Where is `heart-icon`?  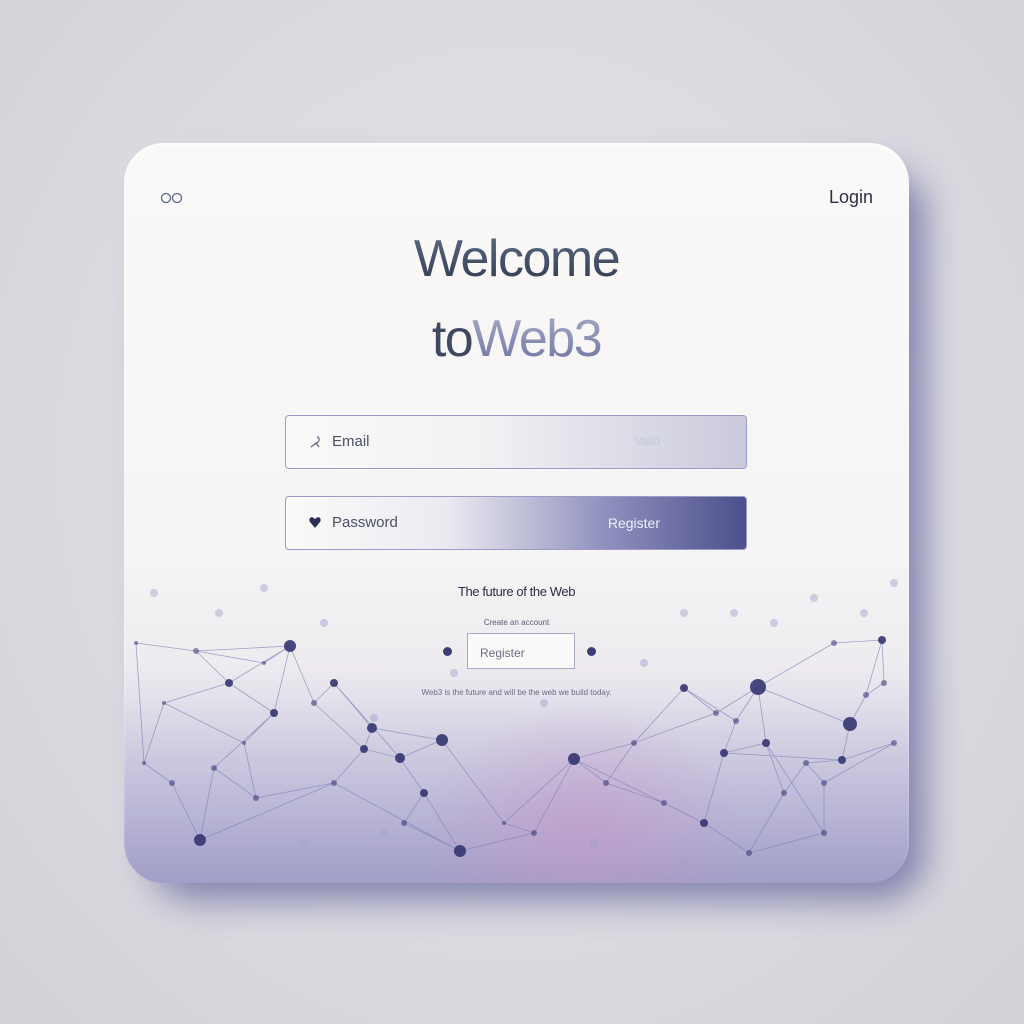
heart-icon is located at coordinates (315, 522).